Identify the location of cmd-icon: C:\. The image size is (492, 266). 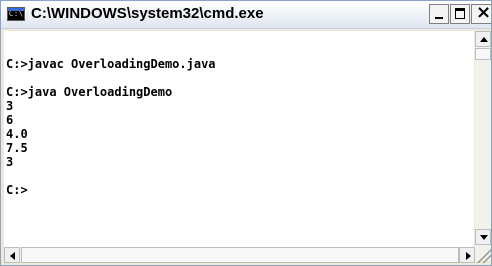
(16, 14).